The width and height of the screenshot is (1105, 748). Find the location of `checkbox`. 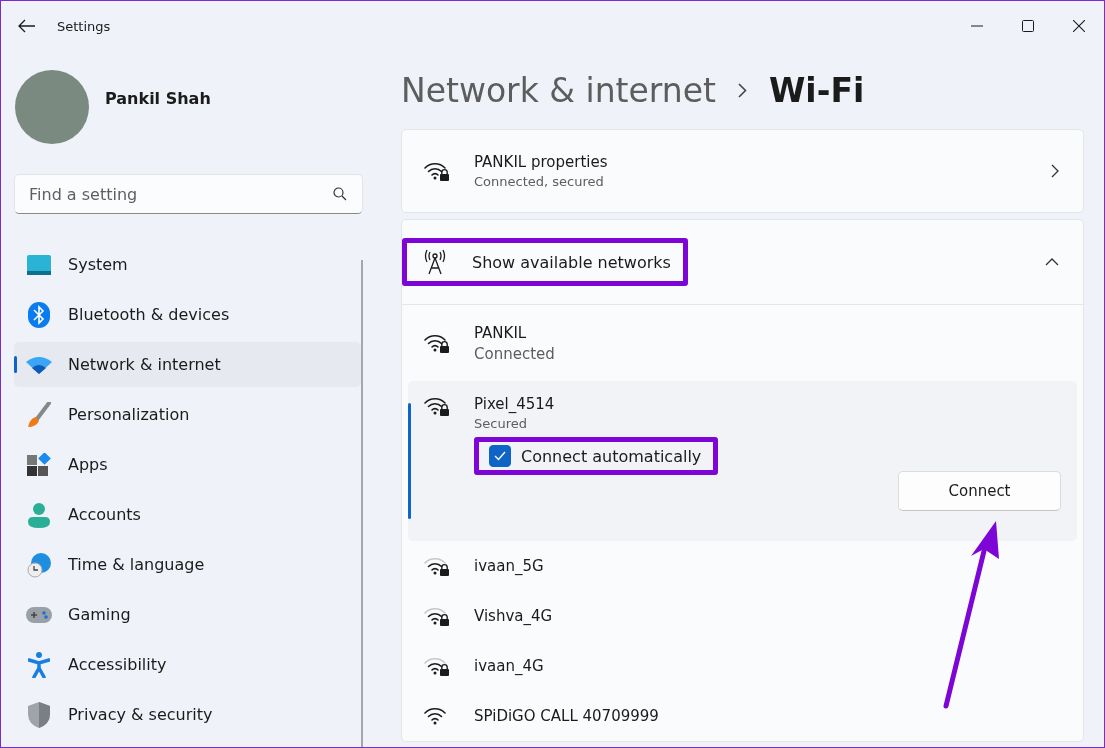

checkbox is located at coordinates (500, 456).